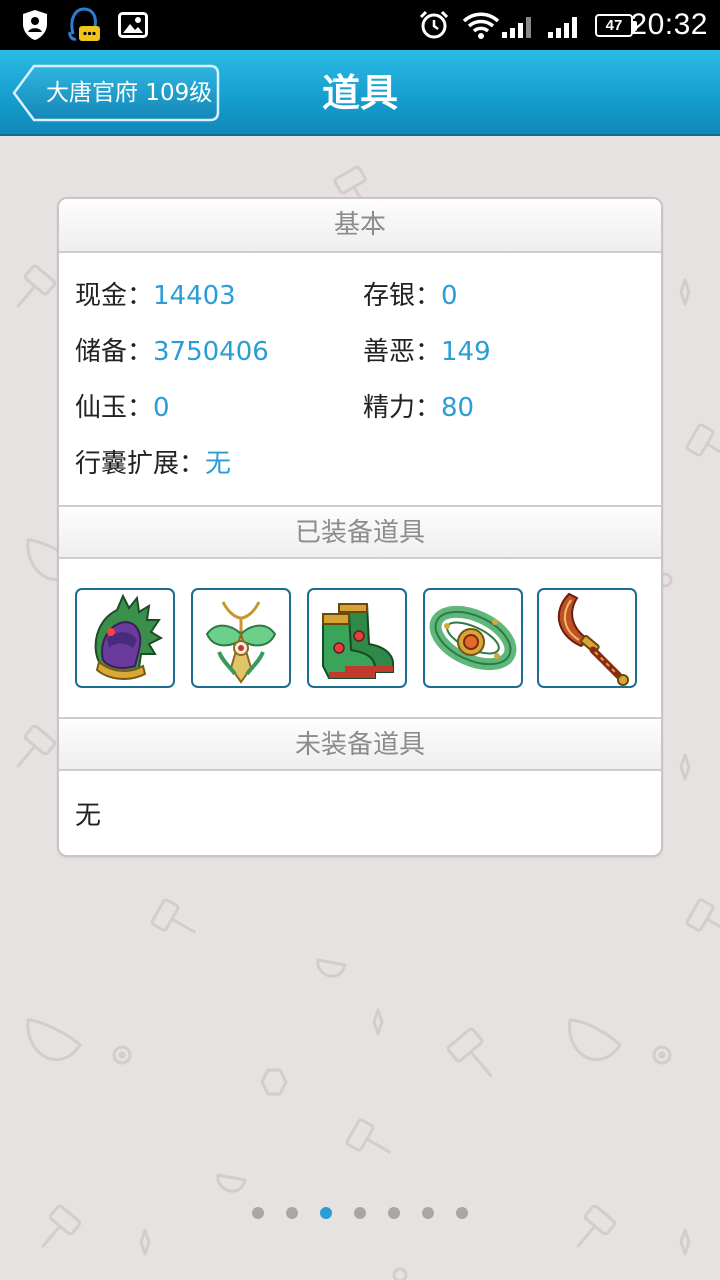 The height and width of the screenshot is (1280, 720). I want to click on image-icon, so click(133, 25).